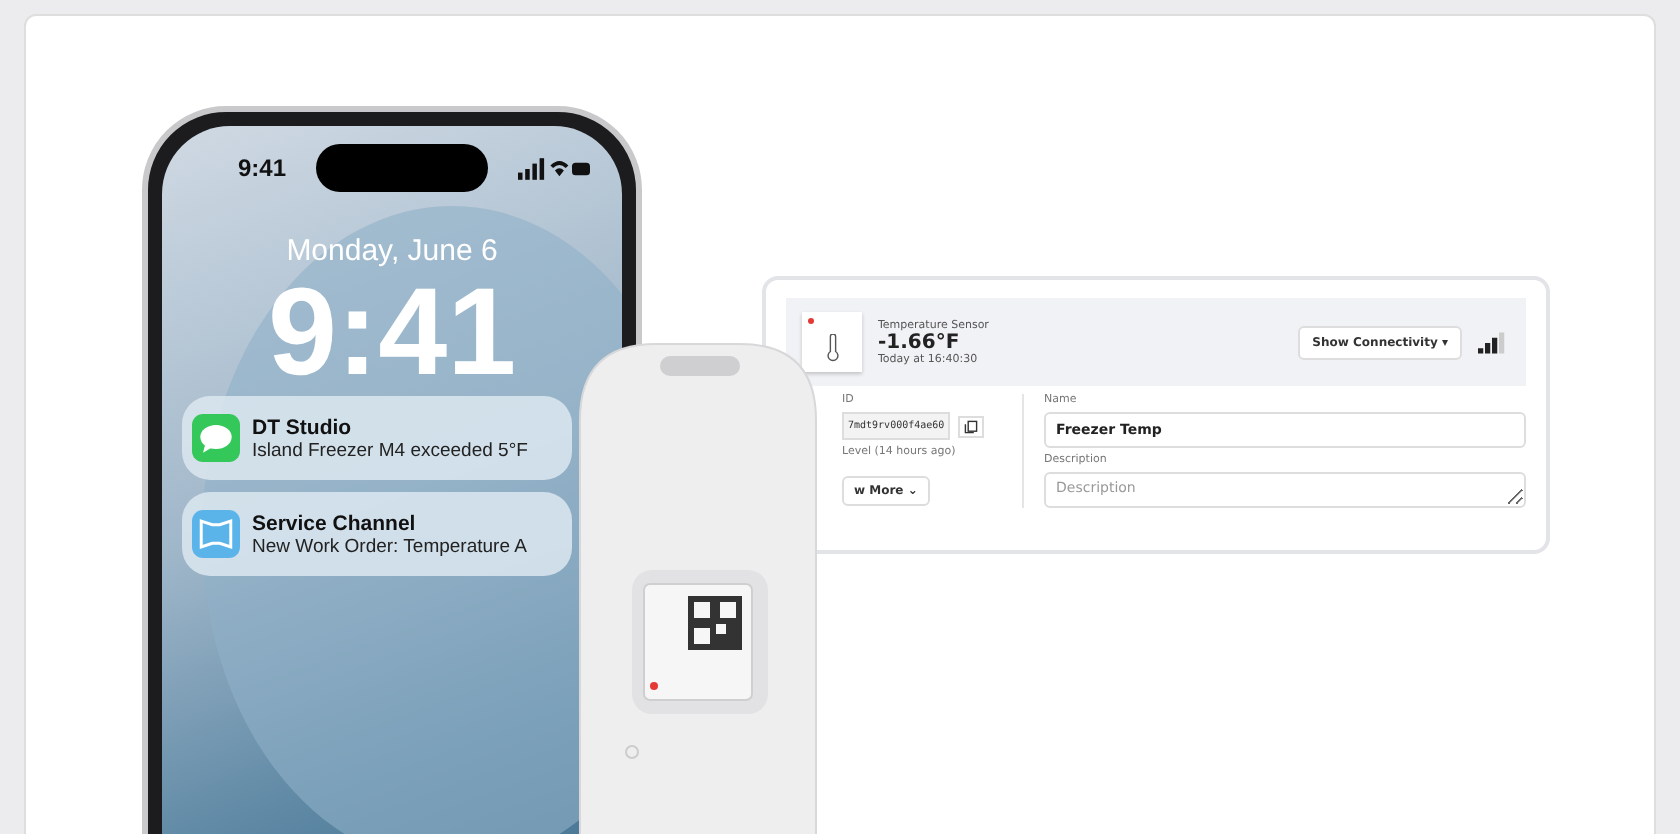  What do you see at coordinates (1492, 342) in the screenshot?
I see `signal-icon` at bounding box center [1492, 342].